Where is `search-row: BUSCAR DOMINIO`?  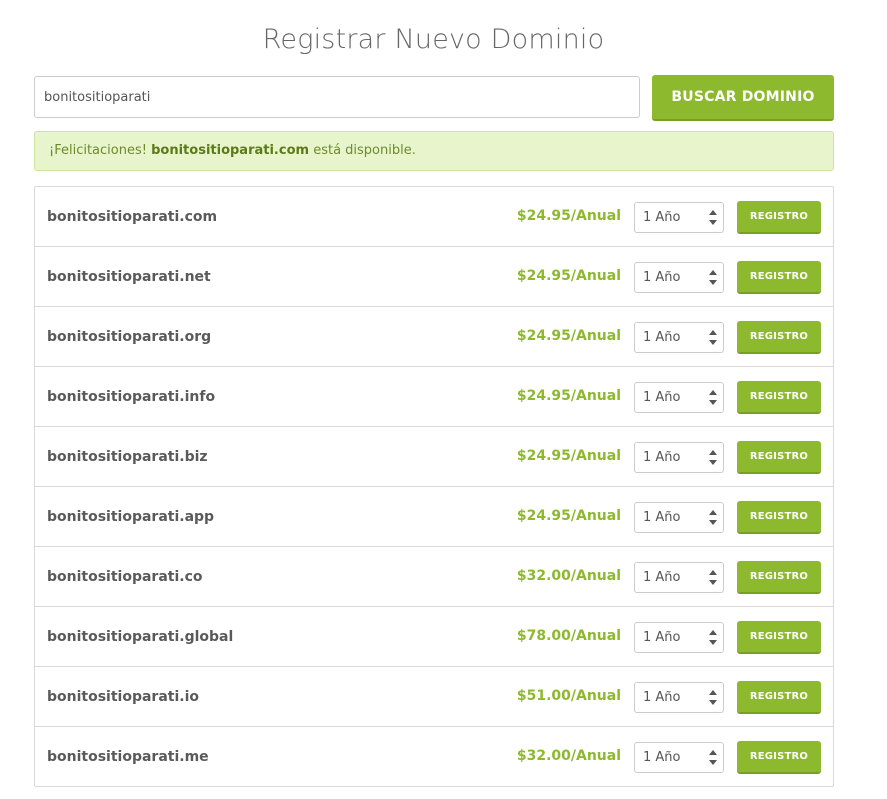 search-row: BUSCAR DOMINIO is located at coordinates (434, 98).